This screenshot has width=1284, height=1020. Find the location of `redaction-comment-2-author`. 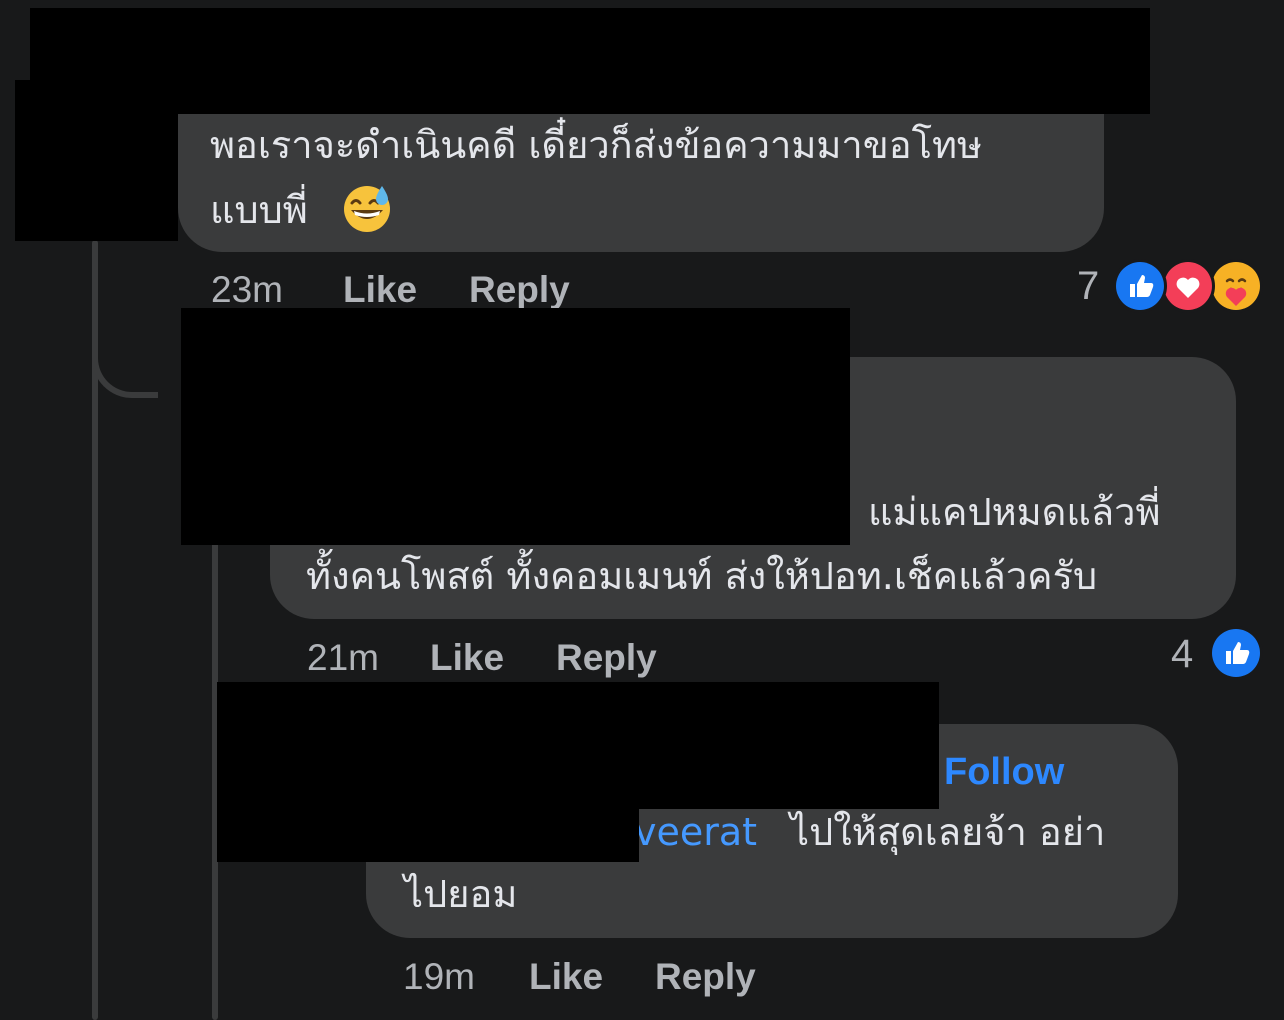

redaction-comment-2-author is located at coordinates (515, 426).